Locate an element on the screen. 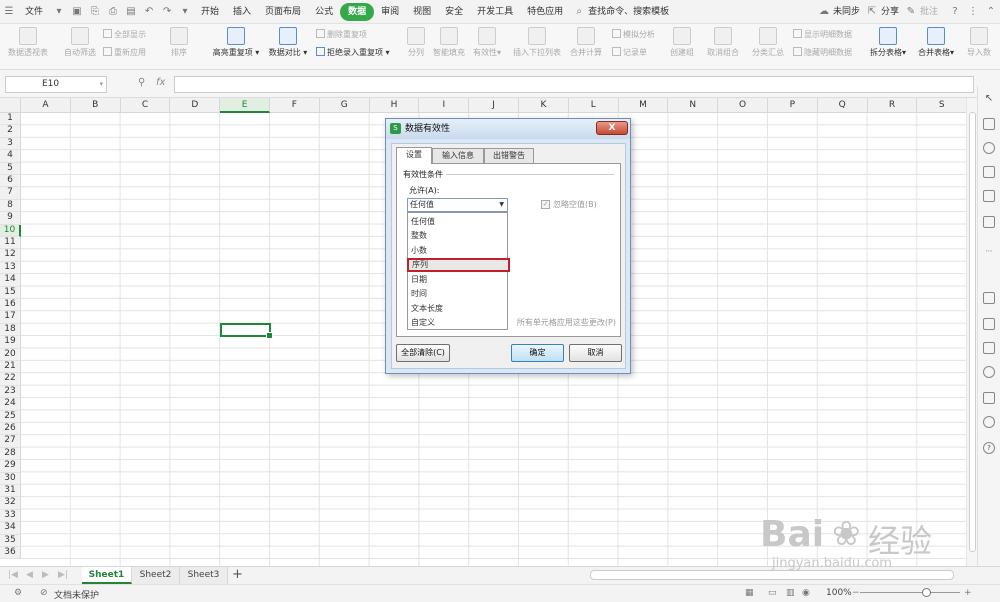  option-sequence: 序列 is located at coordinates (458, 265).